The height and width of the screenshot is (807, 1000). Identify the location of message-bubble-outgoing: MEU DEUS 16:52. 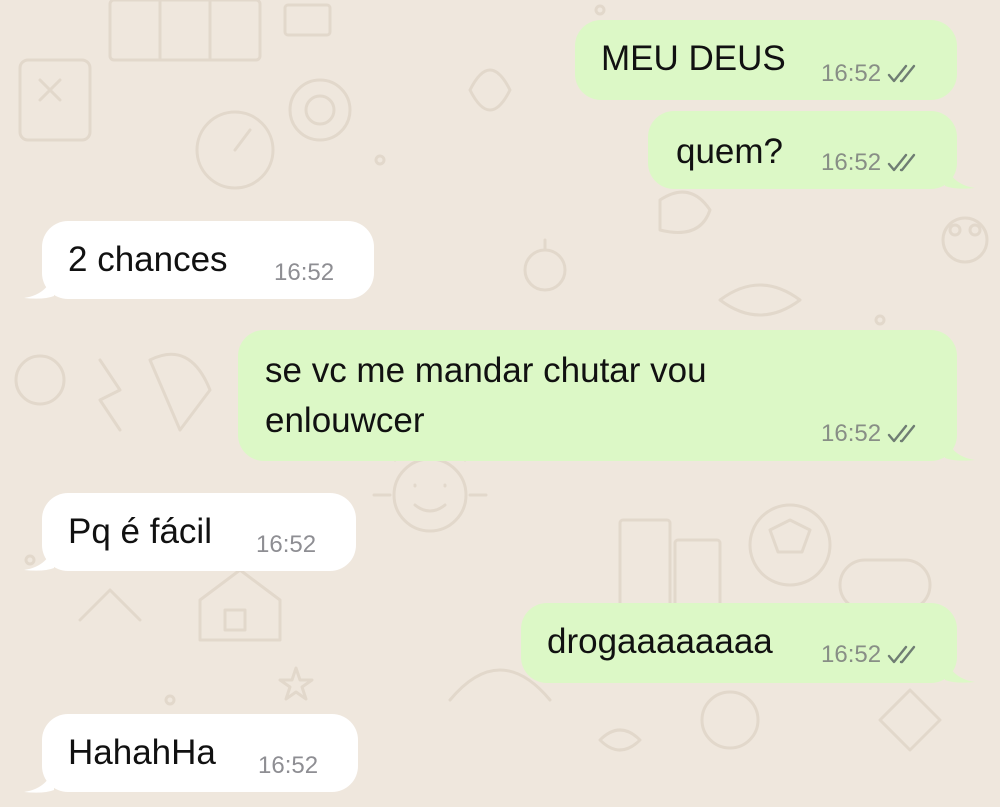
(766, 60).